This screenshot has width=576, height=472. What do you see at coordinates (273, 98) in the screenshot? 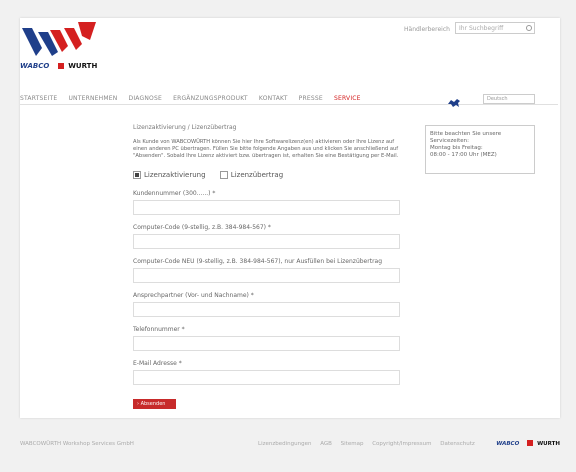
I see `nav-item-kontakt: KONTAKT` at bounding box center [273, 98].